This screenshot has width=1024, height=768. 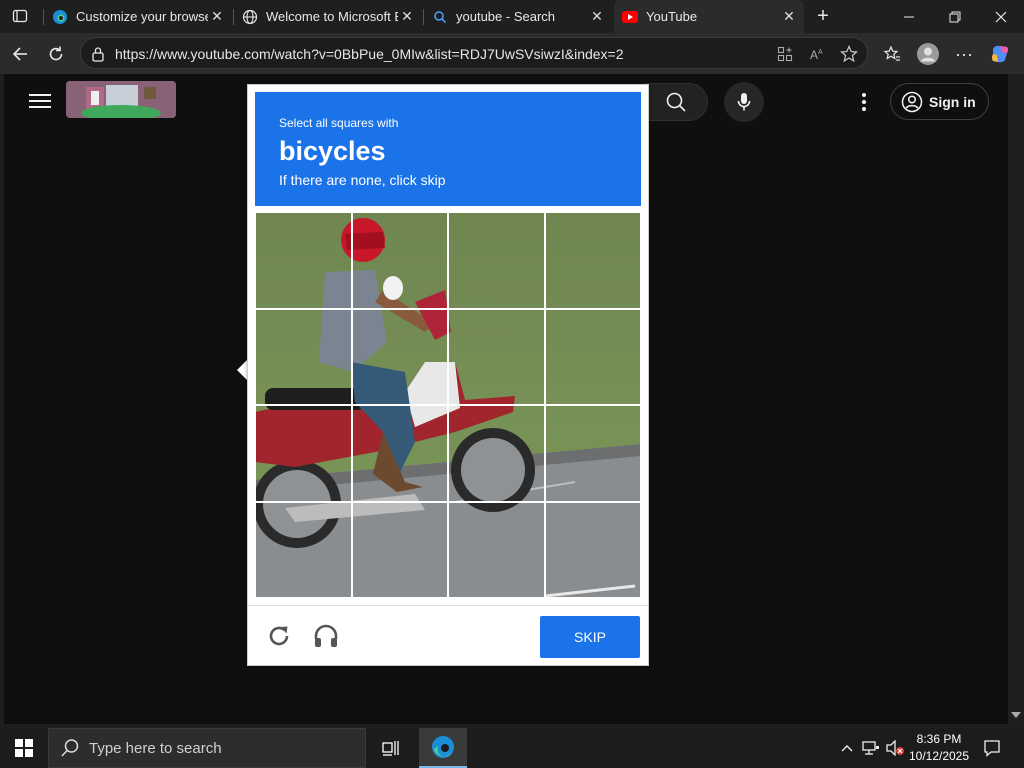 I want to click on close-window-button, so click(x=1001, y=16).